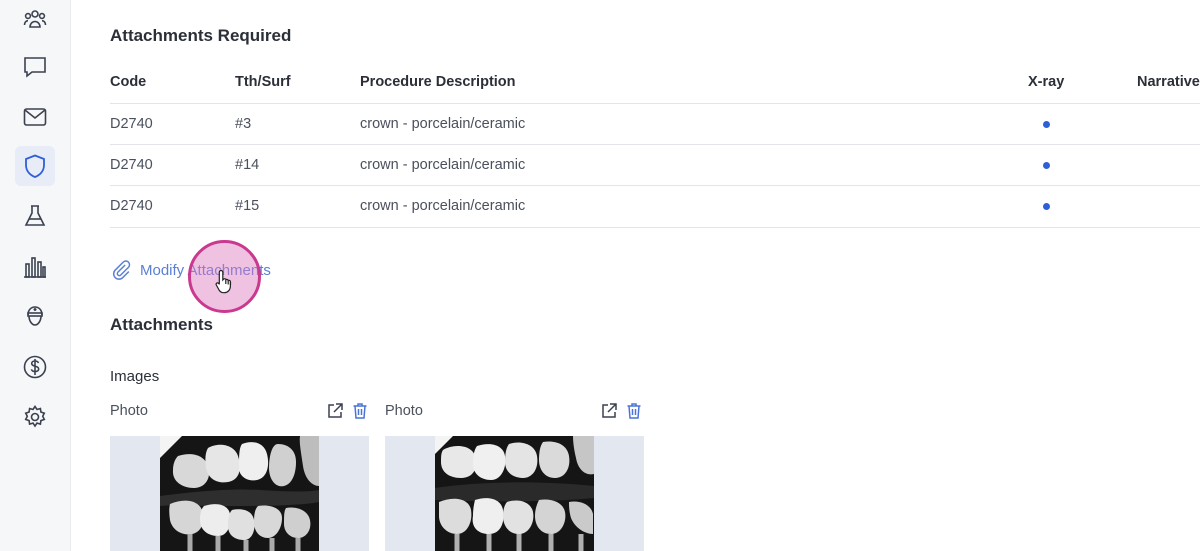 The width and height of the screenshot is (1200, 551). I want to click on sidebar-item-lab, so click(35, 216).